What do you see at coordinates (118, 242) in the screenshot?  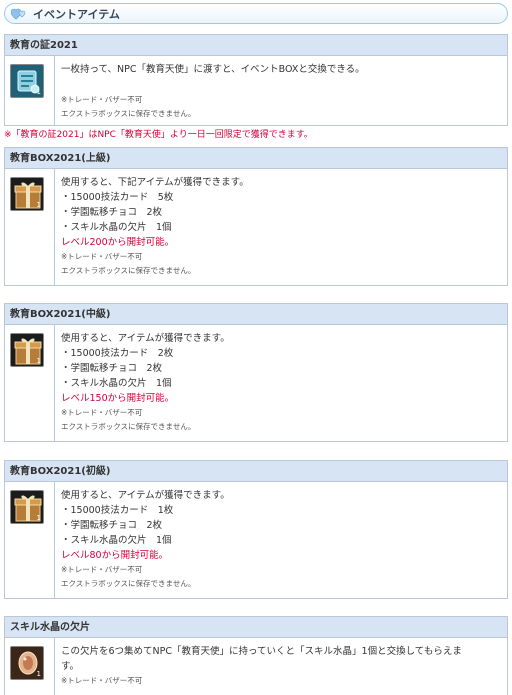 I see `level-requirement: レベル200から開封可能。` at bounding box center [118, 242].